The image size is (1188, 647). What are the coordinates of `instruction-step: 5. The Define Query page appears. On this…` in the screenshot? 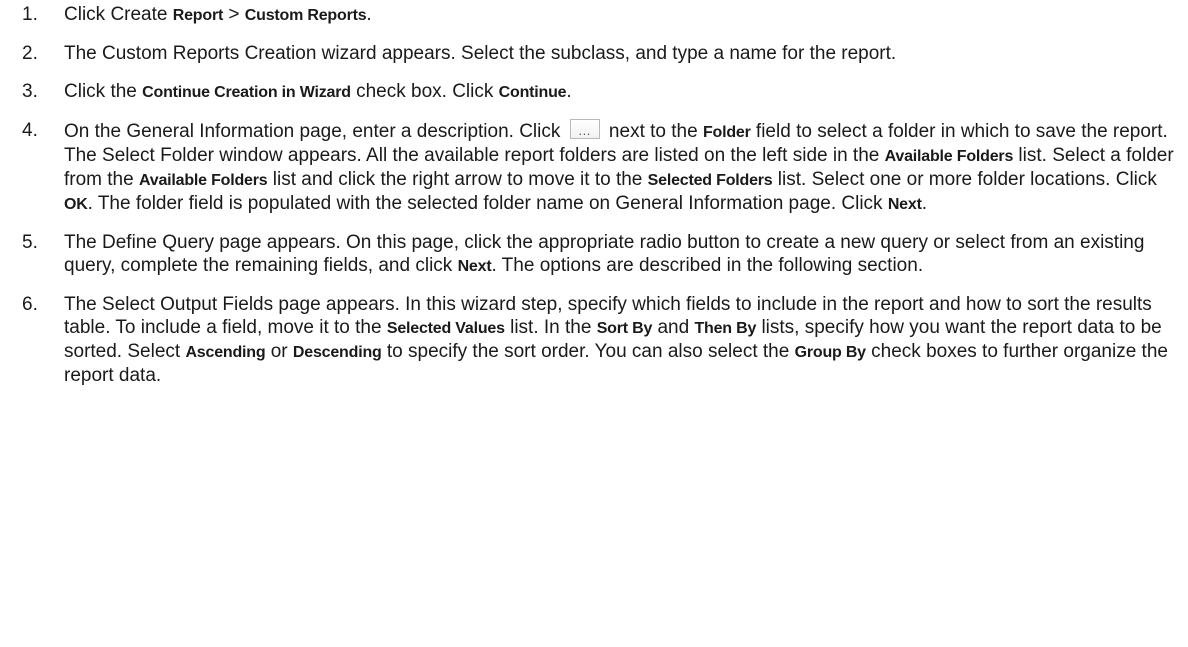 It's located at (599, 254).